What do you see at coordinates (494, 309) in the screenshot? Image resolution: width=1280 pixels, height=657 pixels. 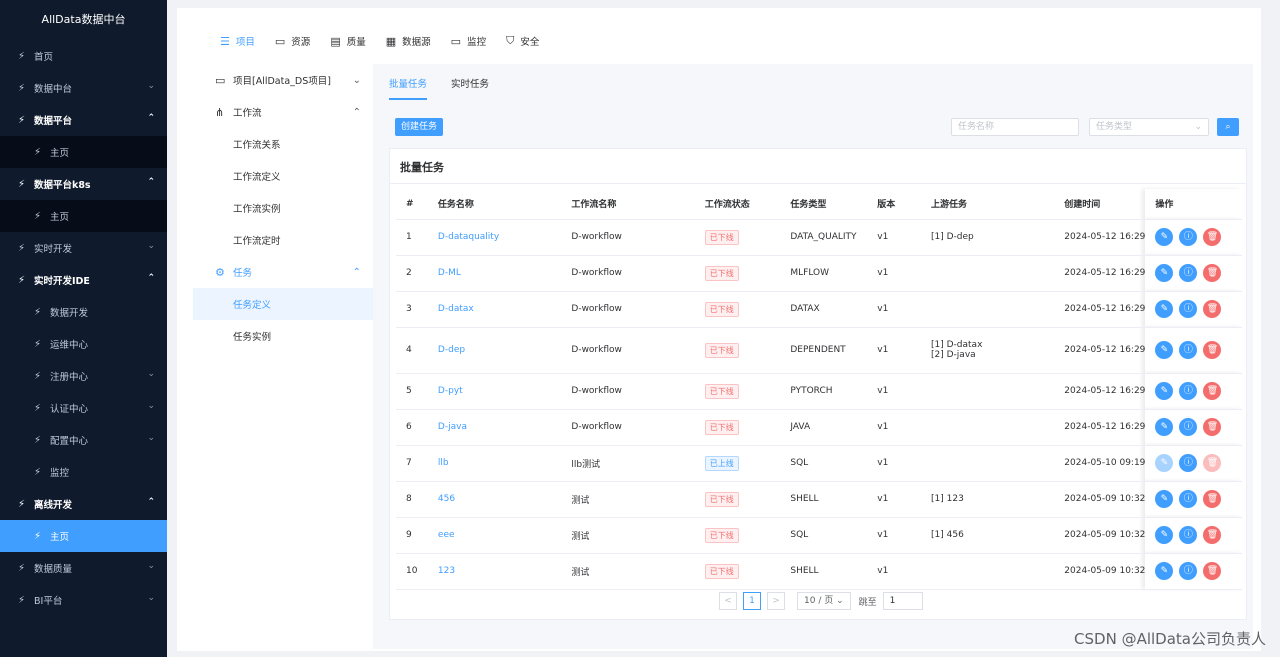 I see `task-name-link: D-datax` at bounding box center [494, 309].